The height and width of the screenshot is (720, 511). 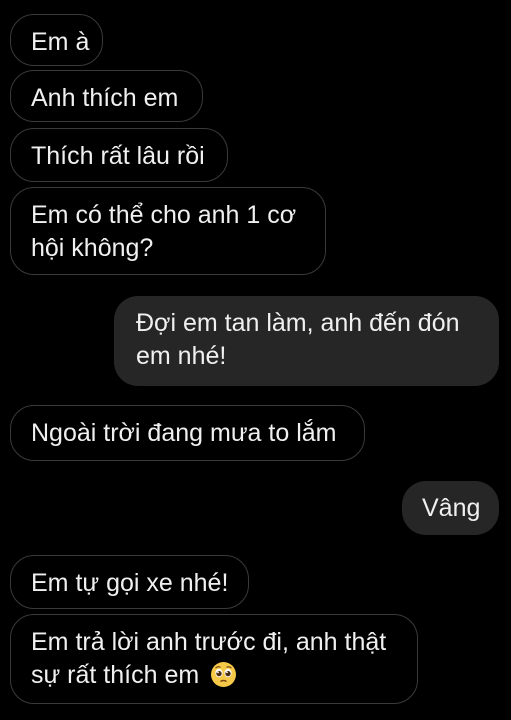 I want to click on message-text-line: em nhé!, so click(x=181, y=356).